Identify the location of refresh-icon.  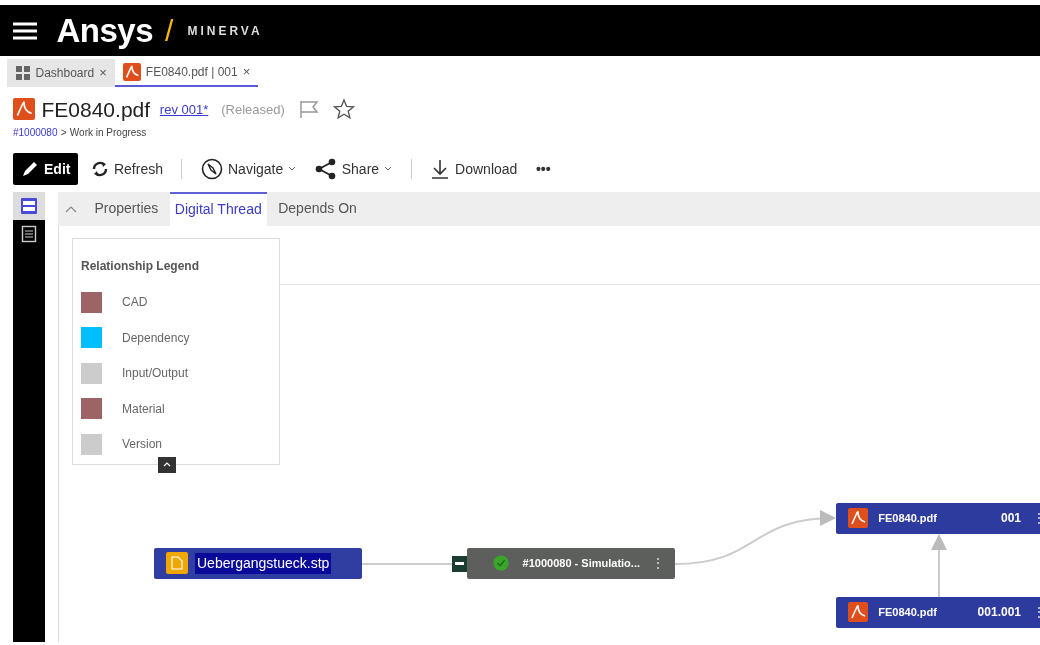
(99, 169).